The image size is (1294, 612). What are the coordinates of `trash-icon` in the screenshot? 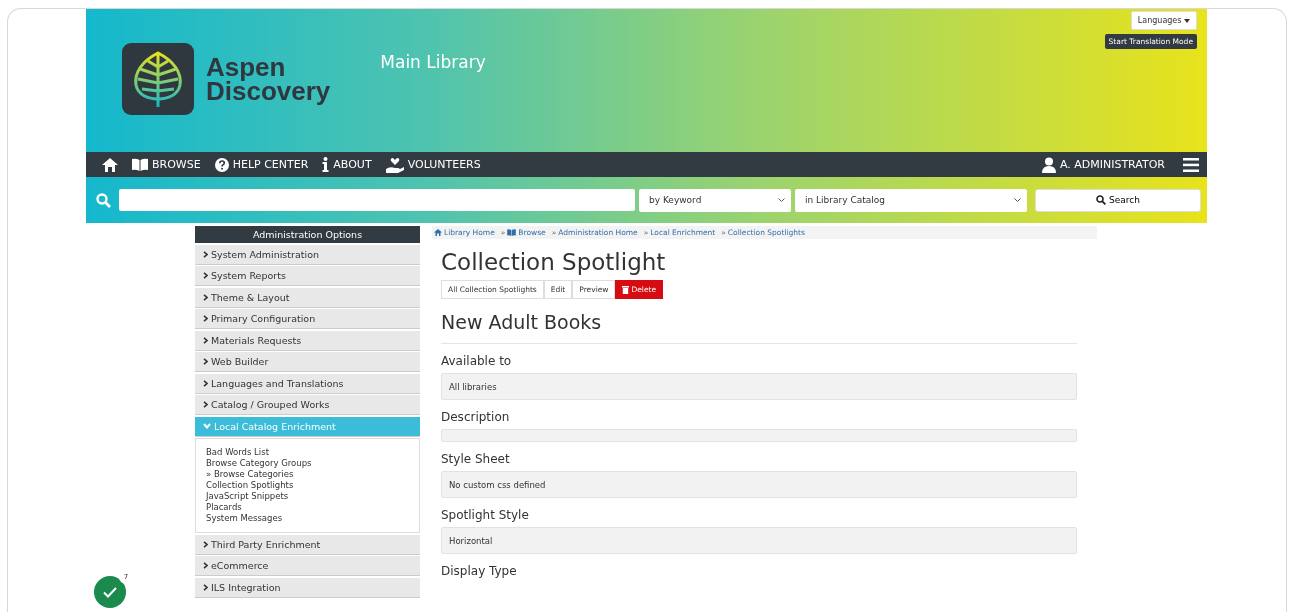 It's located at (626, 289).